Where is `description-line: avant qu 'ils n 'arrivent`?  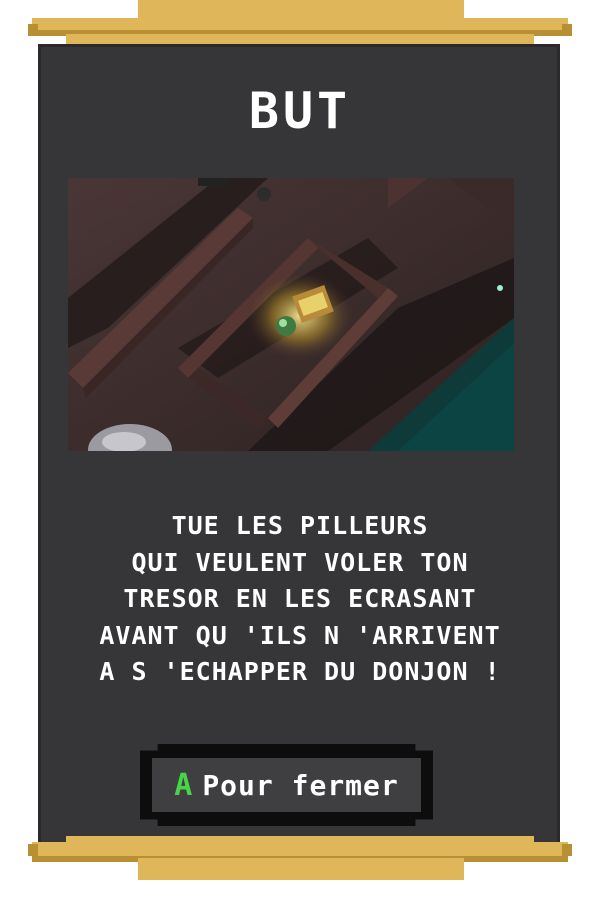
description-line: avant qu 'ils n 'arrivent is located at coordinates (300, 635).